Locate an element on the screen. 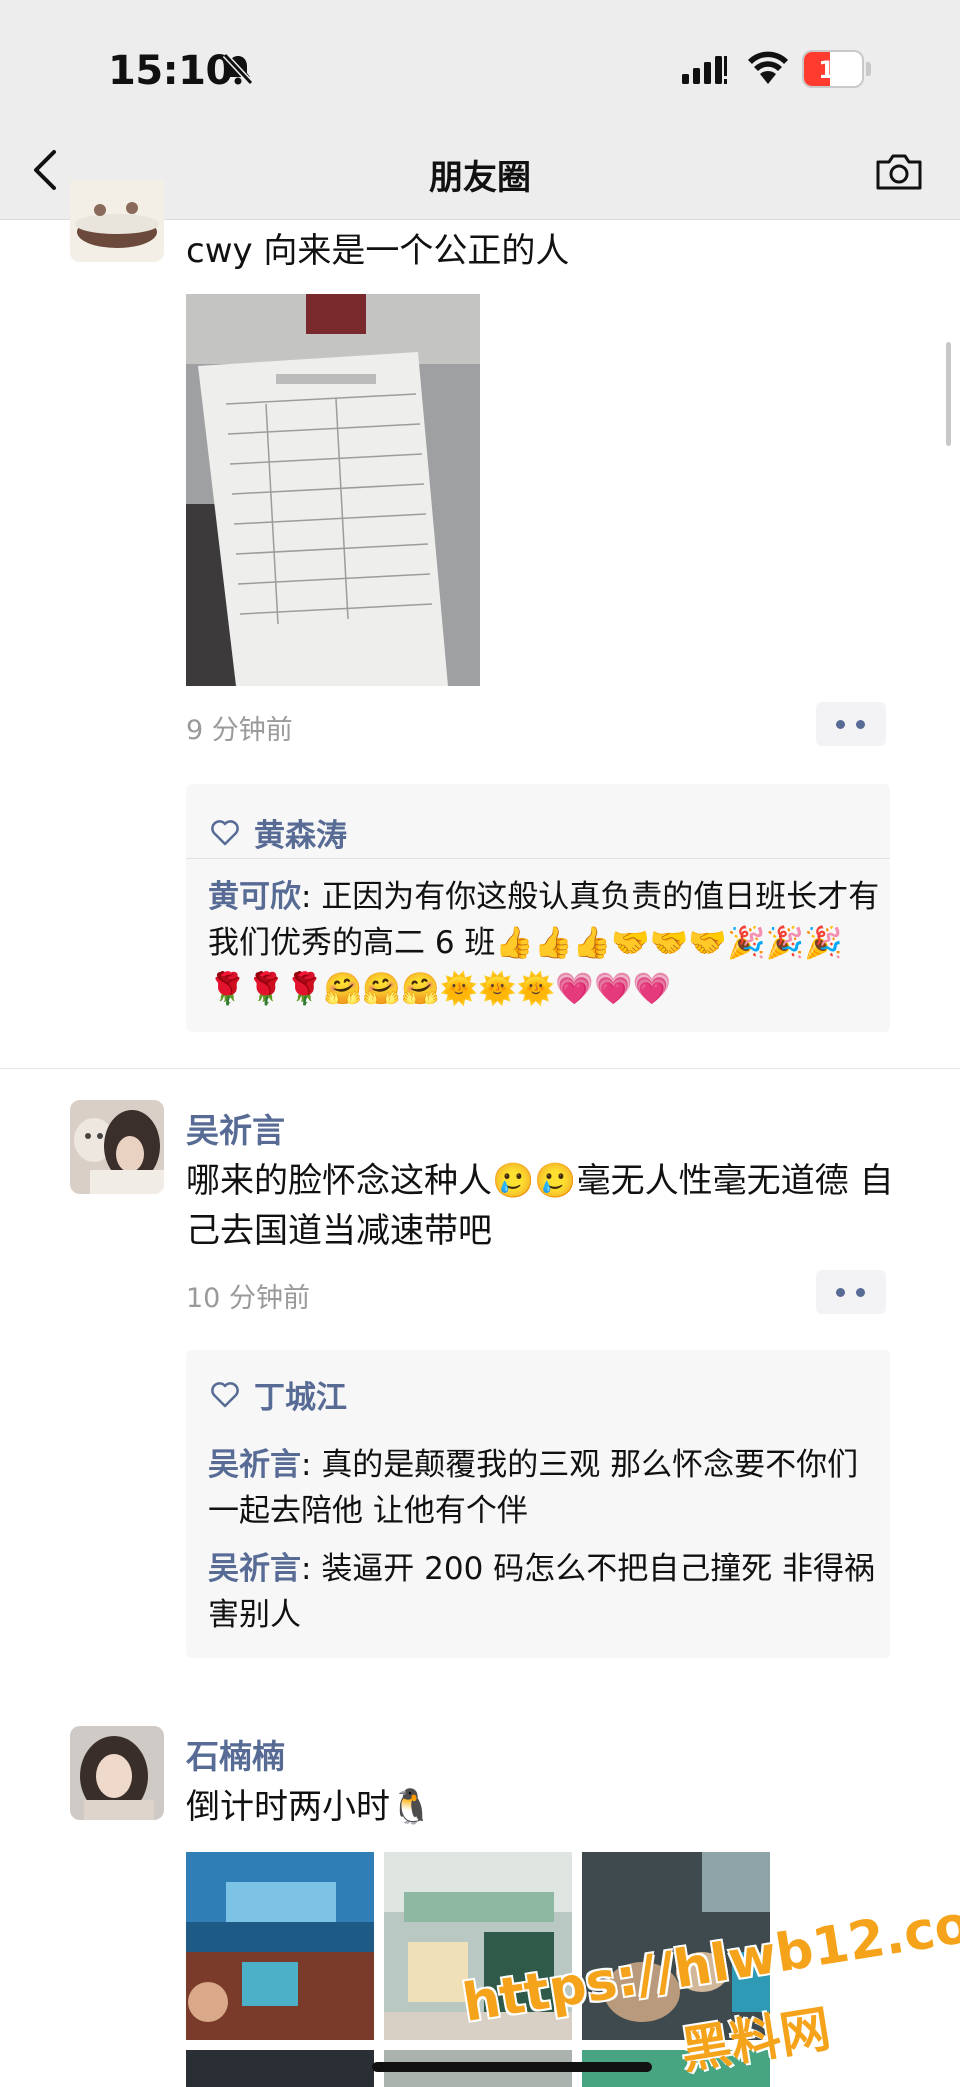 Image resolution: width=960 pixels, height=2087 pixels. post-text: 倒计时两小时🐧 is located at coordinates (309, 1807).